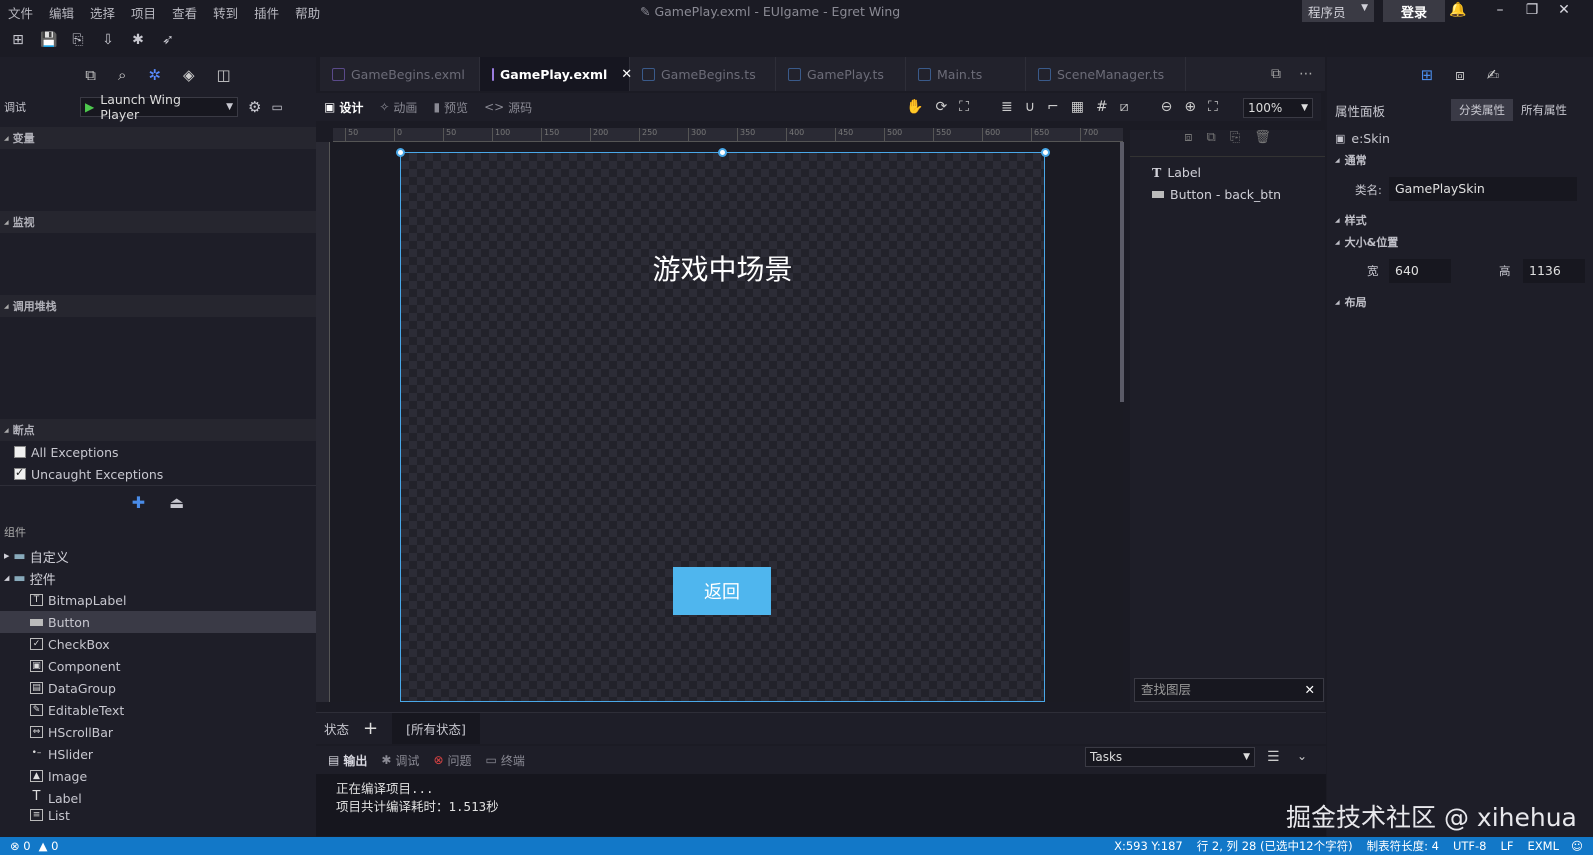 This screenshot has width=1593, height=855. Describe the element at coordinates (20, 452) in the screenshot. I see `all-exceptions-checkbox` at that location.